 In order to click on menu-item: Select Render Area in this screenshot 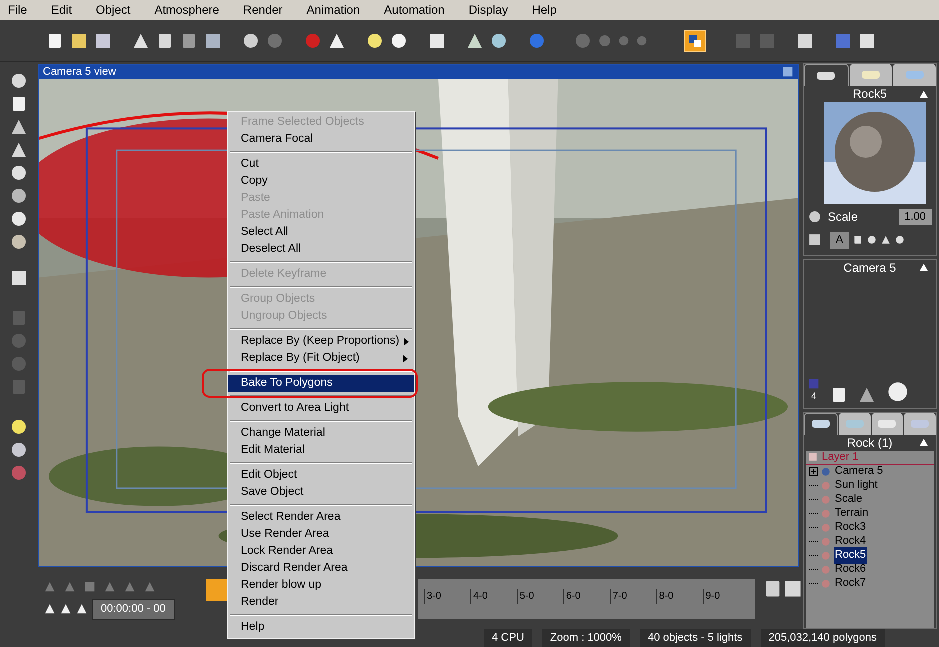, I will do `click(321, 517)`.